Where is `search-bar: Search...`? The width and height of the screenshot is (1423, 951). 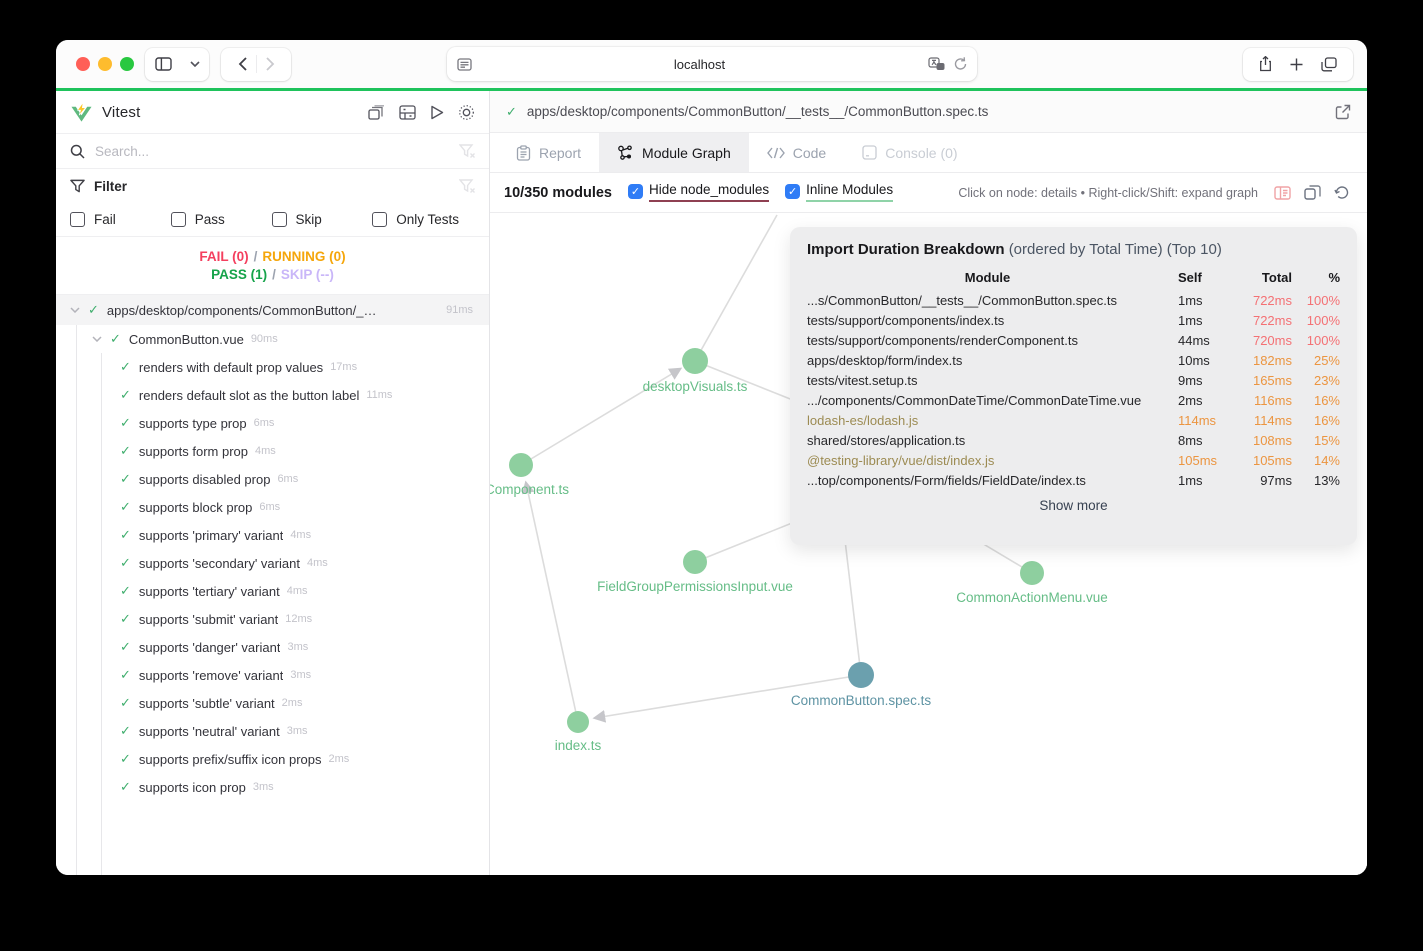 search-bar: Search... is located at coordinates (272, 151).